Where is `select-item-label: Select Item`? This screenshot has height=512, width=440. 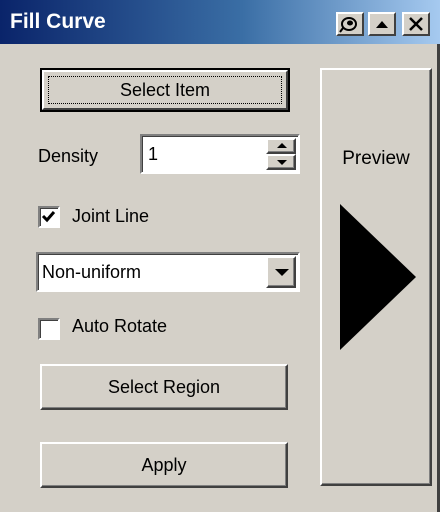 select-item-label: Select Item is located at coordinates (165, 89).